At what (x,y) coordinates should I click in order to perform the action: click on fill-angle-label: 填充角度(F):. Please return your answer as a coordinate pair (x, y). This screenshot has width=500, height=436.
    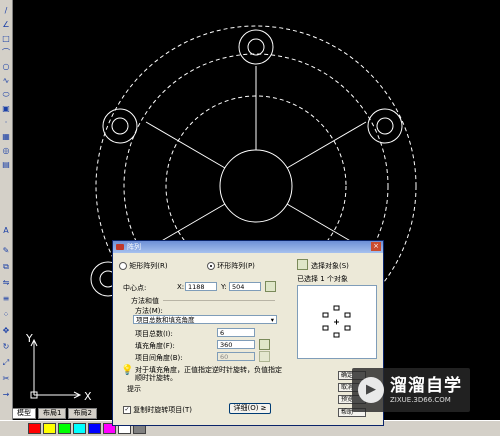
    Looking at the image, I should click on (155, 346).